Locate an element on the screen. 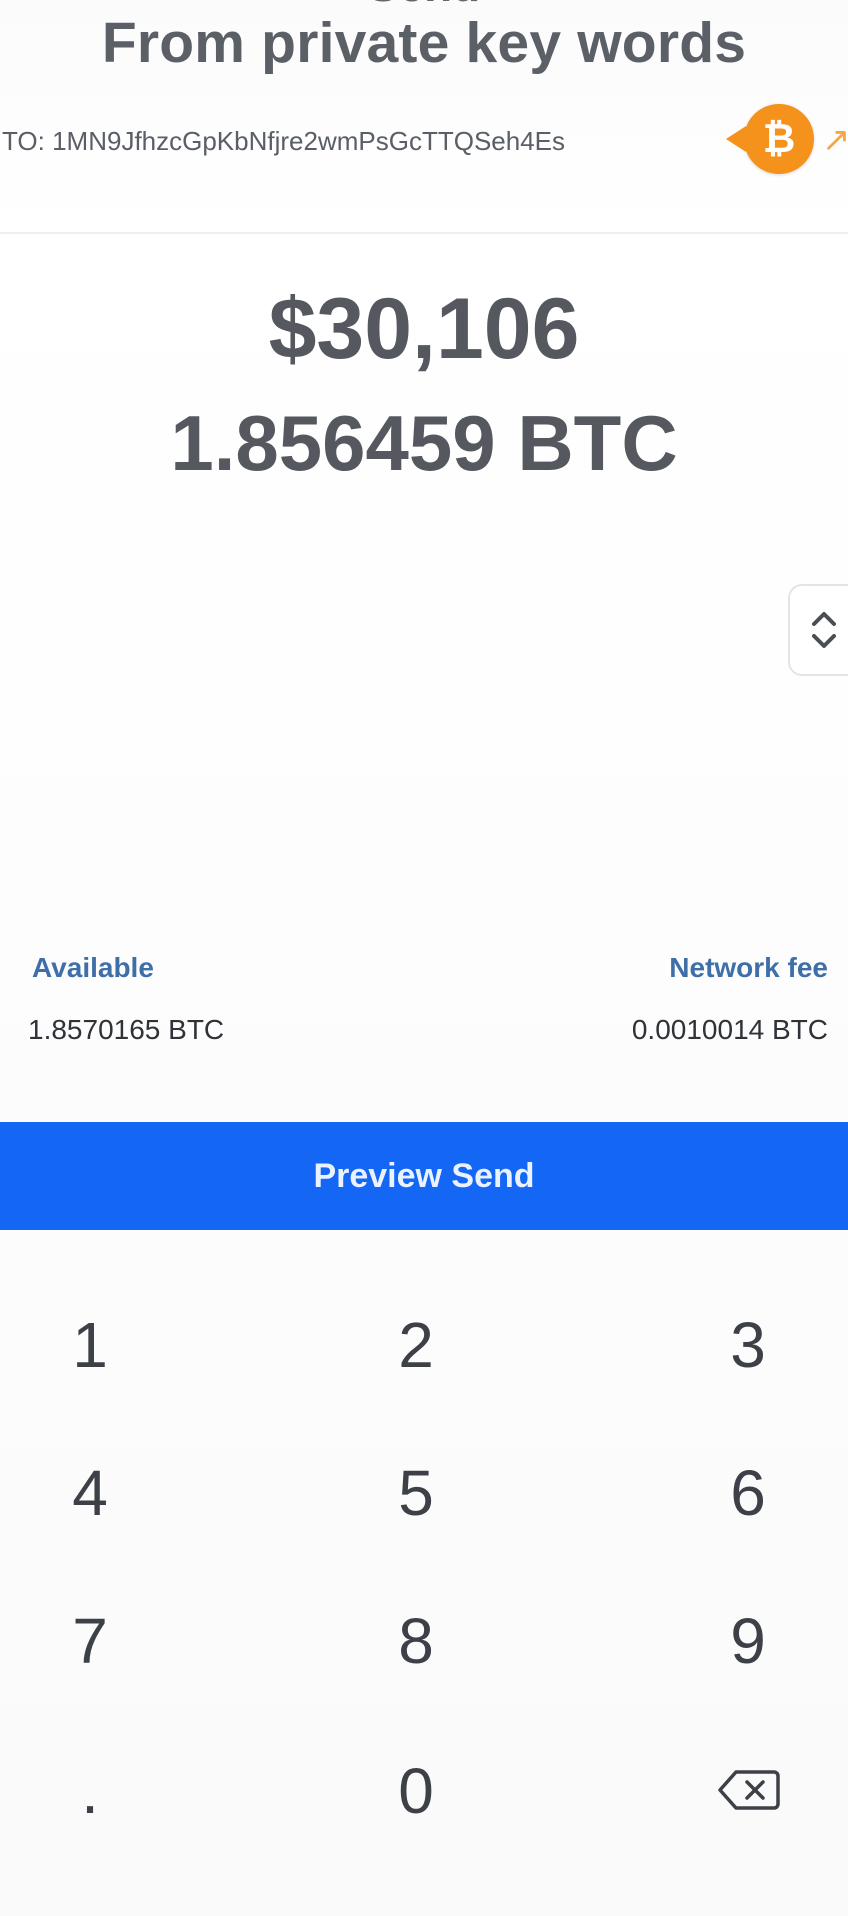 The image size is (848, 1916). key-backspace is located at coordinates (748, 1791).